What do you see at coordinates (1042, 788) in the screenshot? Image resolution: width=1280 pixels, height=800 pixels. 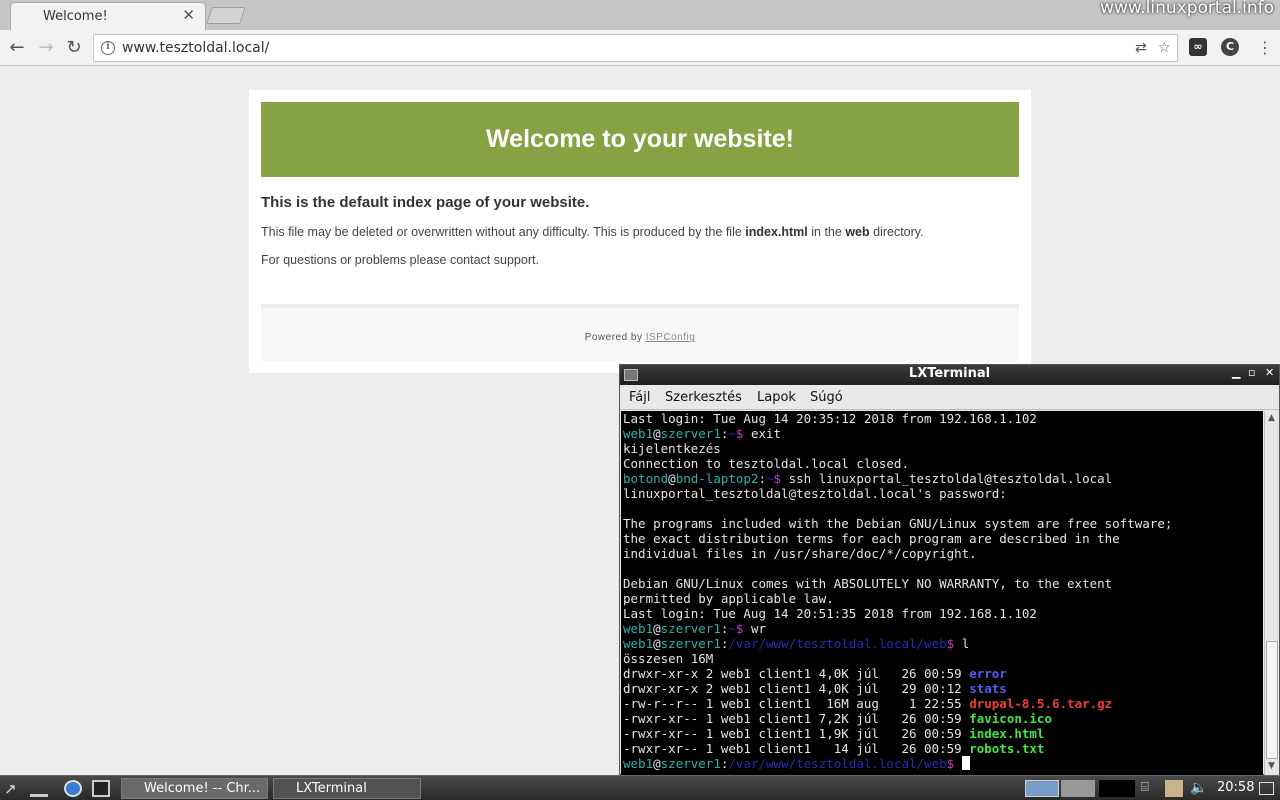 I see `workspace-pager` at bounding box center [1042, 788].